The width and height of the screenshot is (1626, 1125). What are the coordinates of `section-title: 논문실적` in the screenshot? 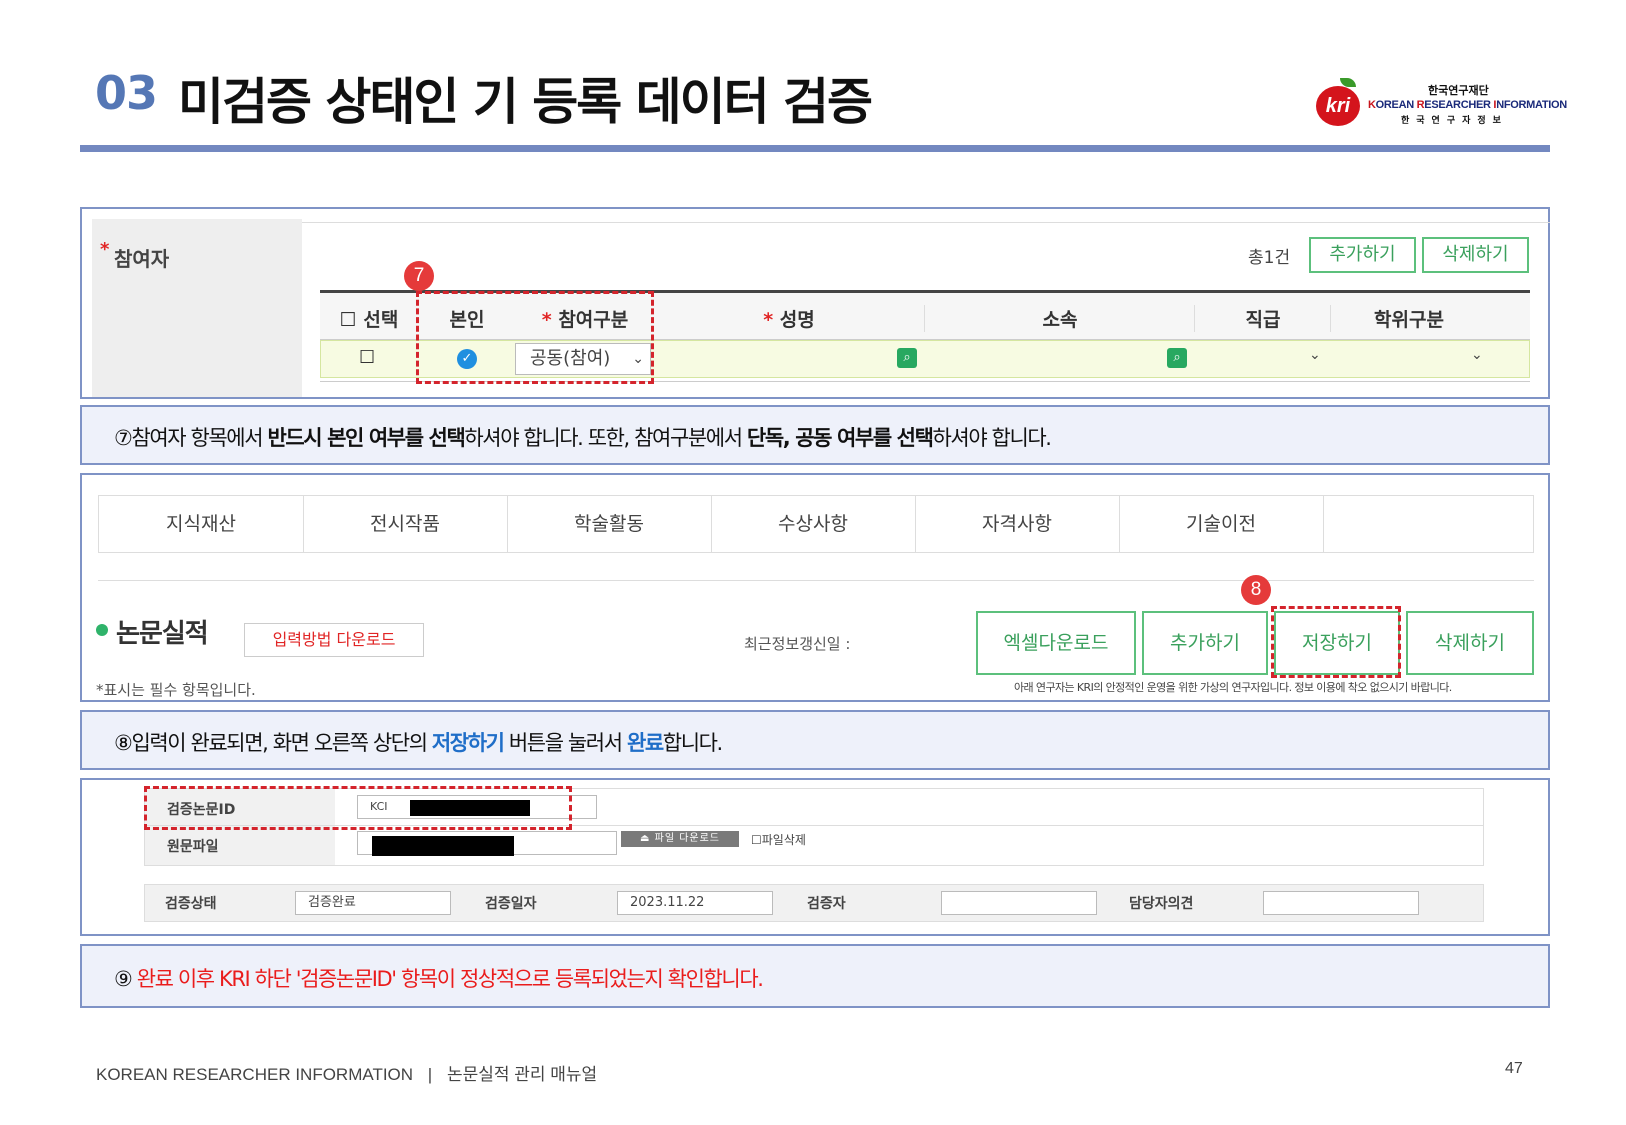 It's located at (162, 634).